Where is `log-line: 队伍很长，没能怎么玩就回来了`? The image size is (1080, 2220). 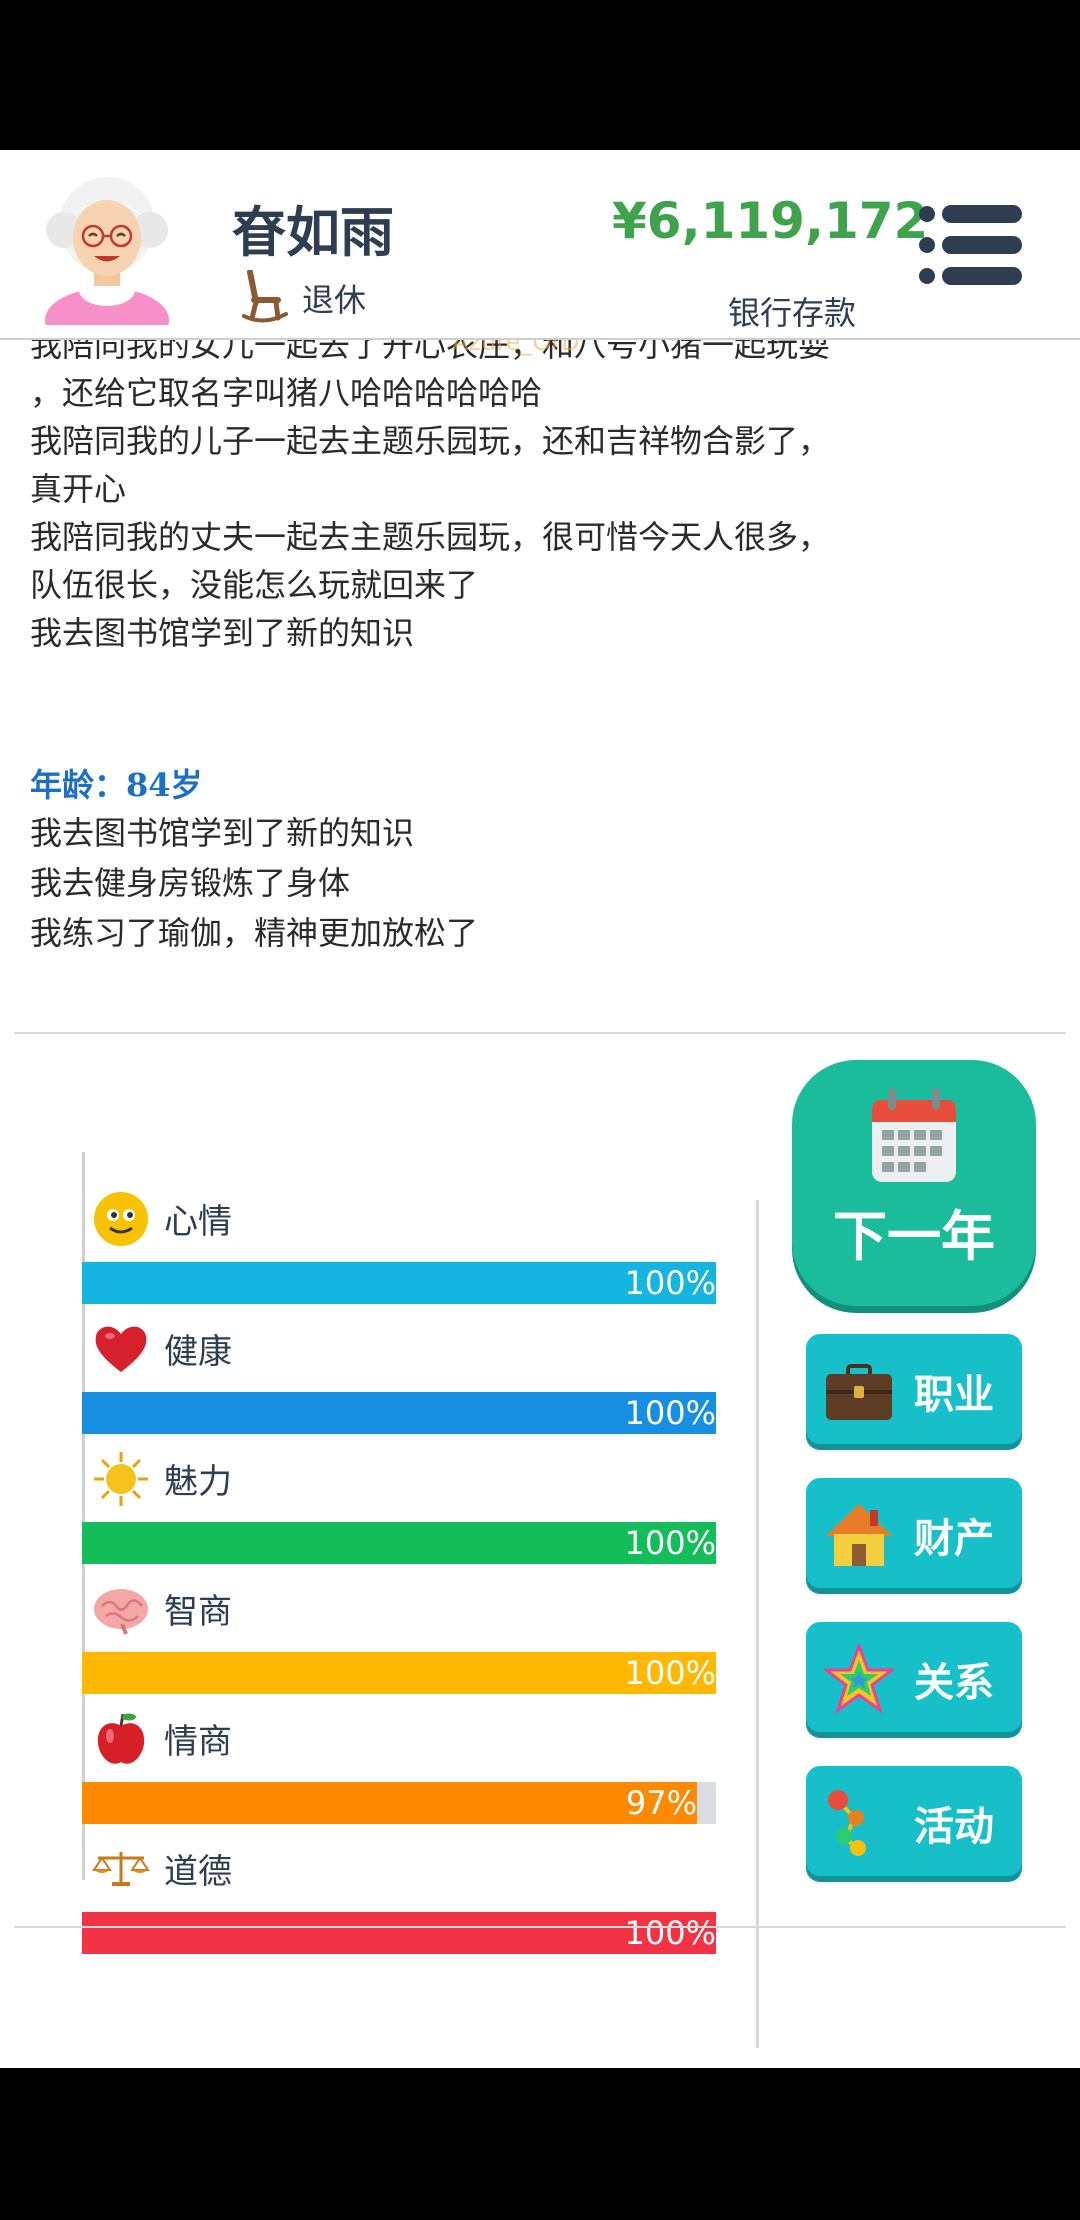
log-line: 队伍很长，没能怎么玩就回来了 is located at coordinates (254, 585).